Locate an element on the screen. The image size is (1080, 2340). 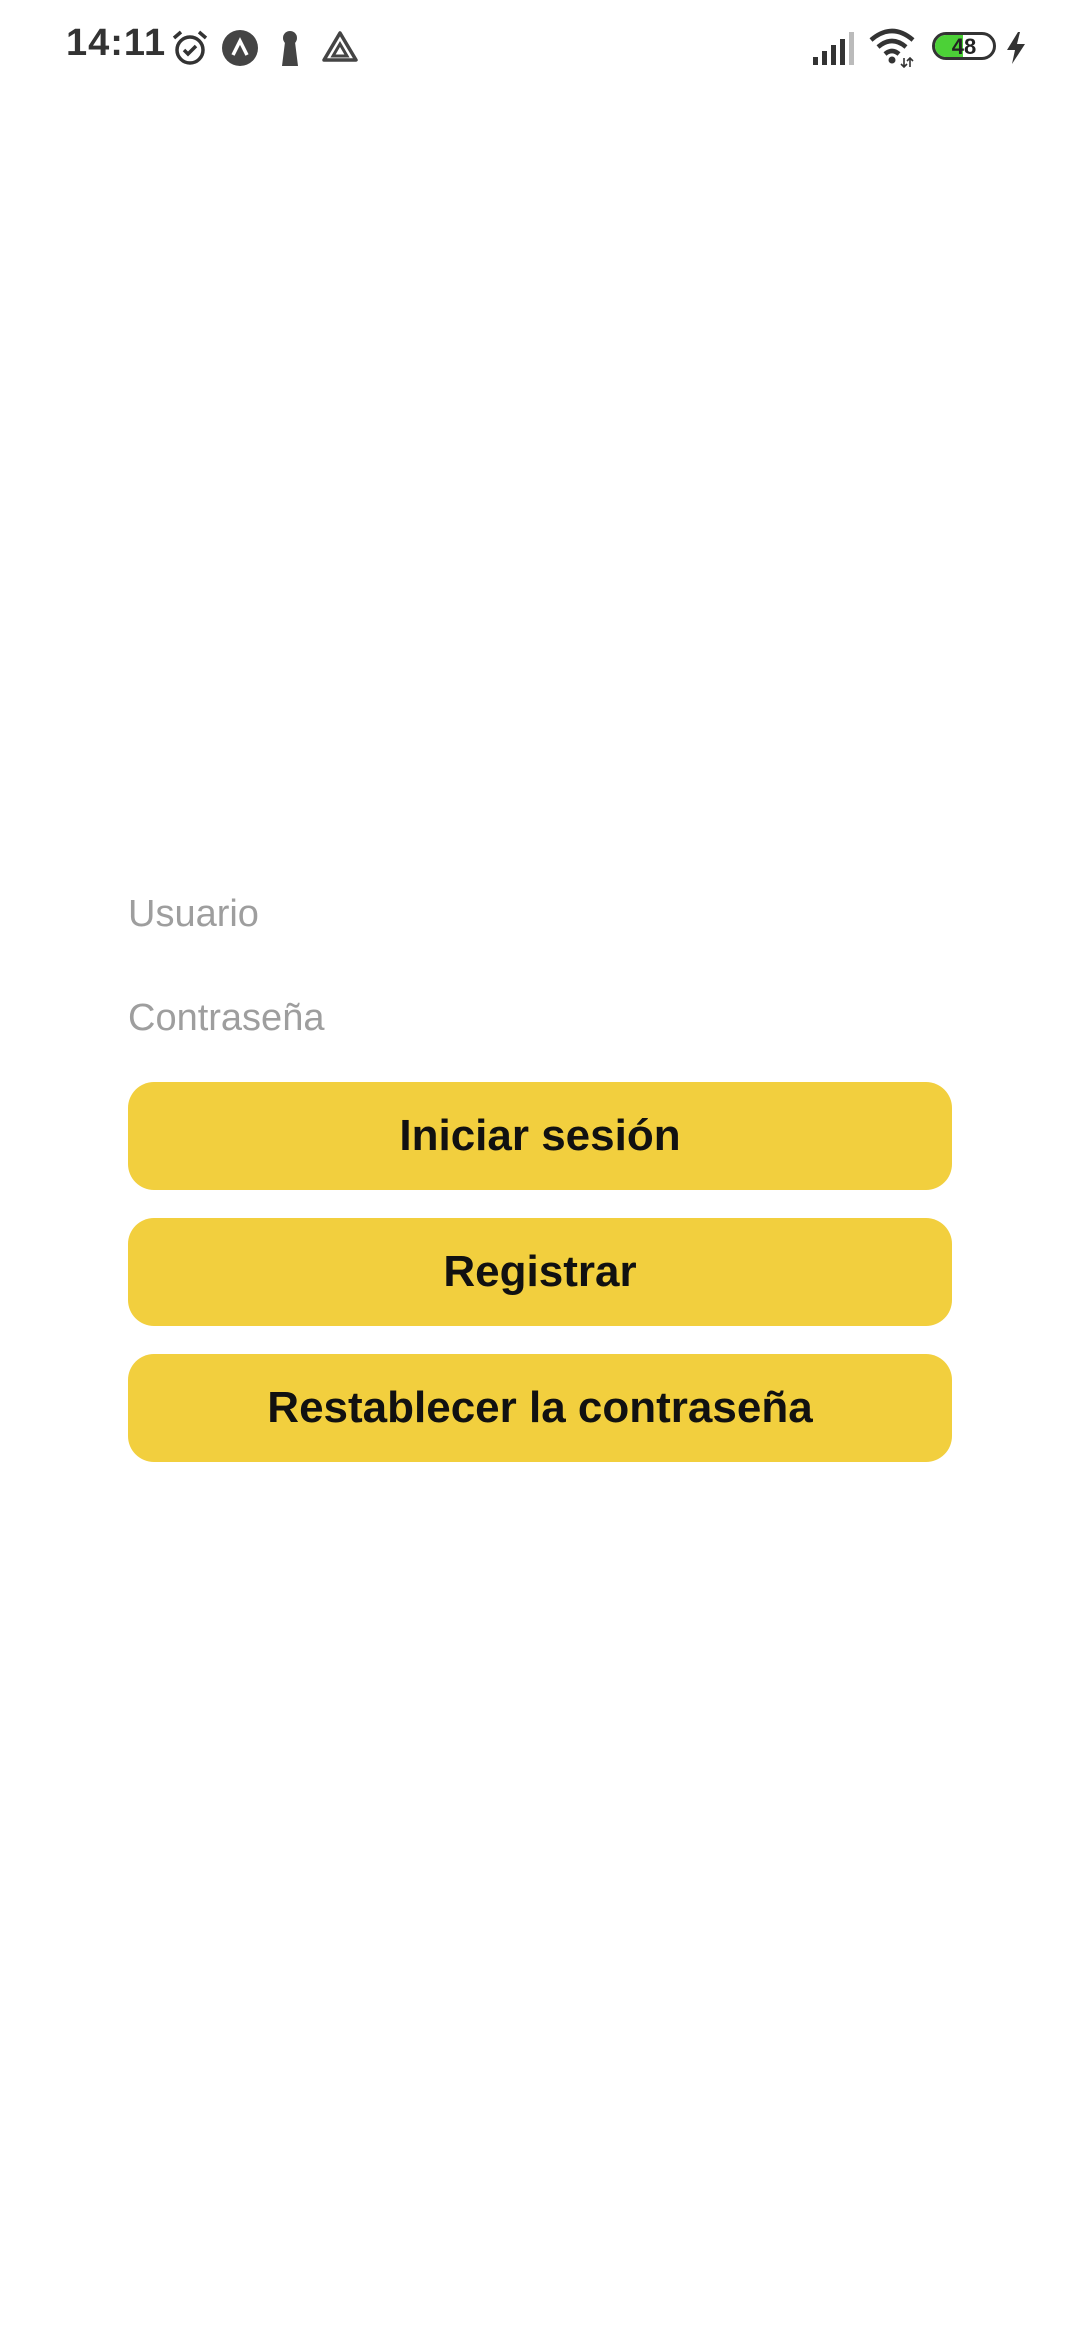
status-bar: 14:11 48 is located at coordinates (540, 48).